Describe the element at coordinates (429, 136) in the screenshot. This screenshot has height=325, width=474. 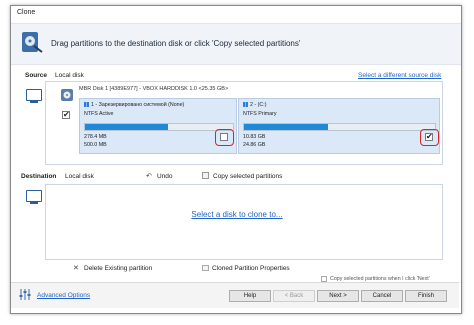
I see `partition-2-checkbox` at that location.